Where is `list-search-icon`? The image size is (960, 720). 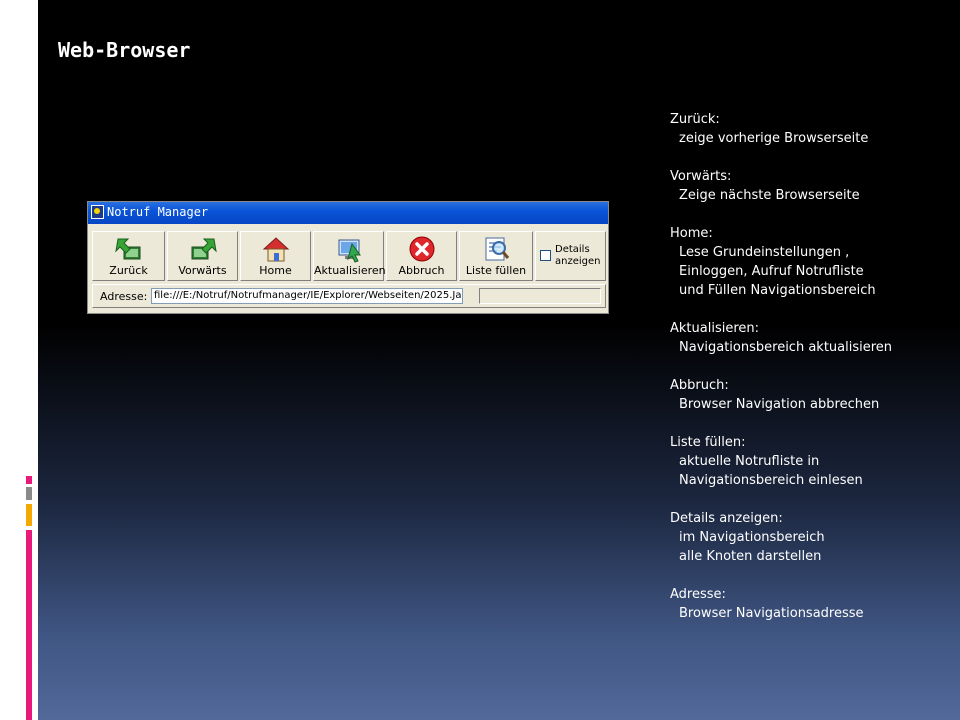 list-search-icon is located at coordinates (497, 249).